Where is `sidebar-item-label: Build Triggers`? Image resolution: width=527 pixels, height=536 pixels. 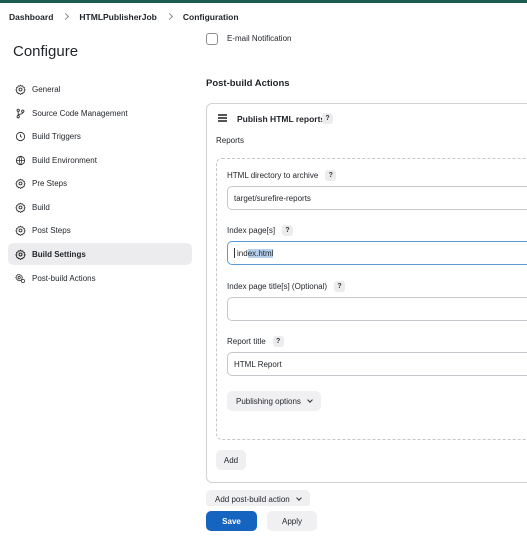 sidebar-item-label: Build Triggers is located at coordinates (56, 136).